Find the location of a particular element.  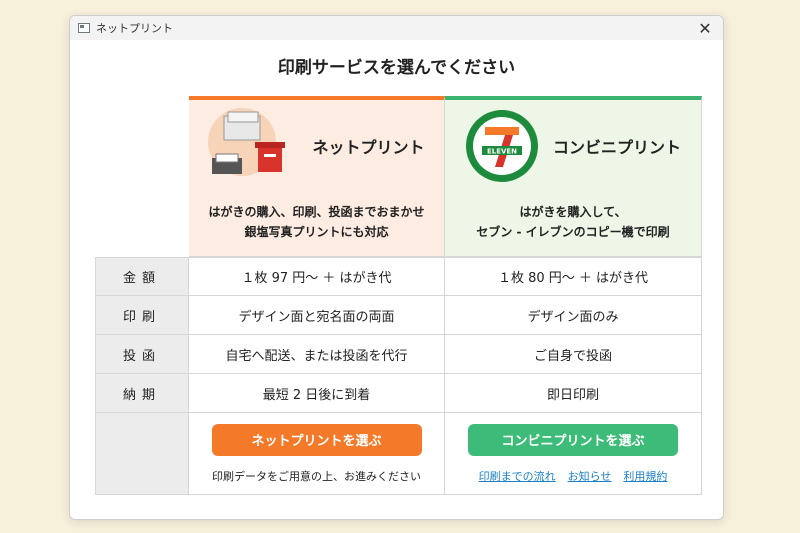

netprint-footer: ネットプリントを選ぶ 印刷データをご用意の上、お進みください is located at coordinates (317, 454).